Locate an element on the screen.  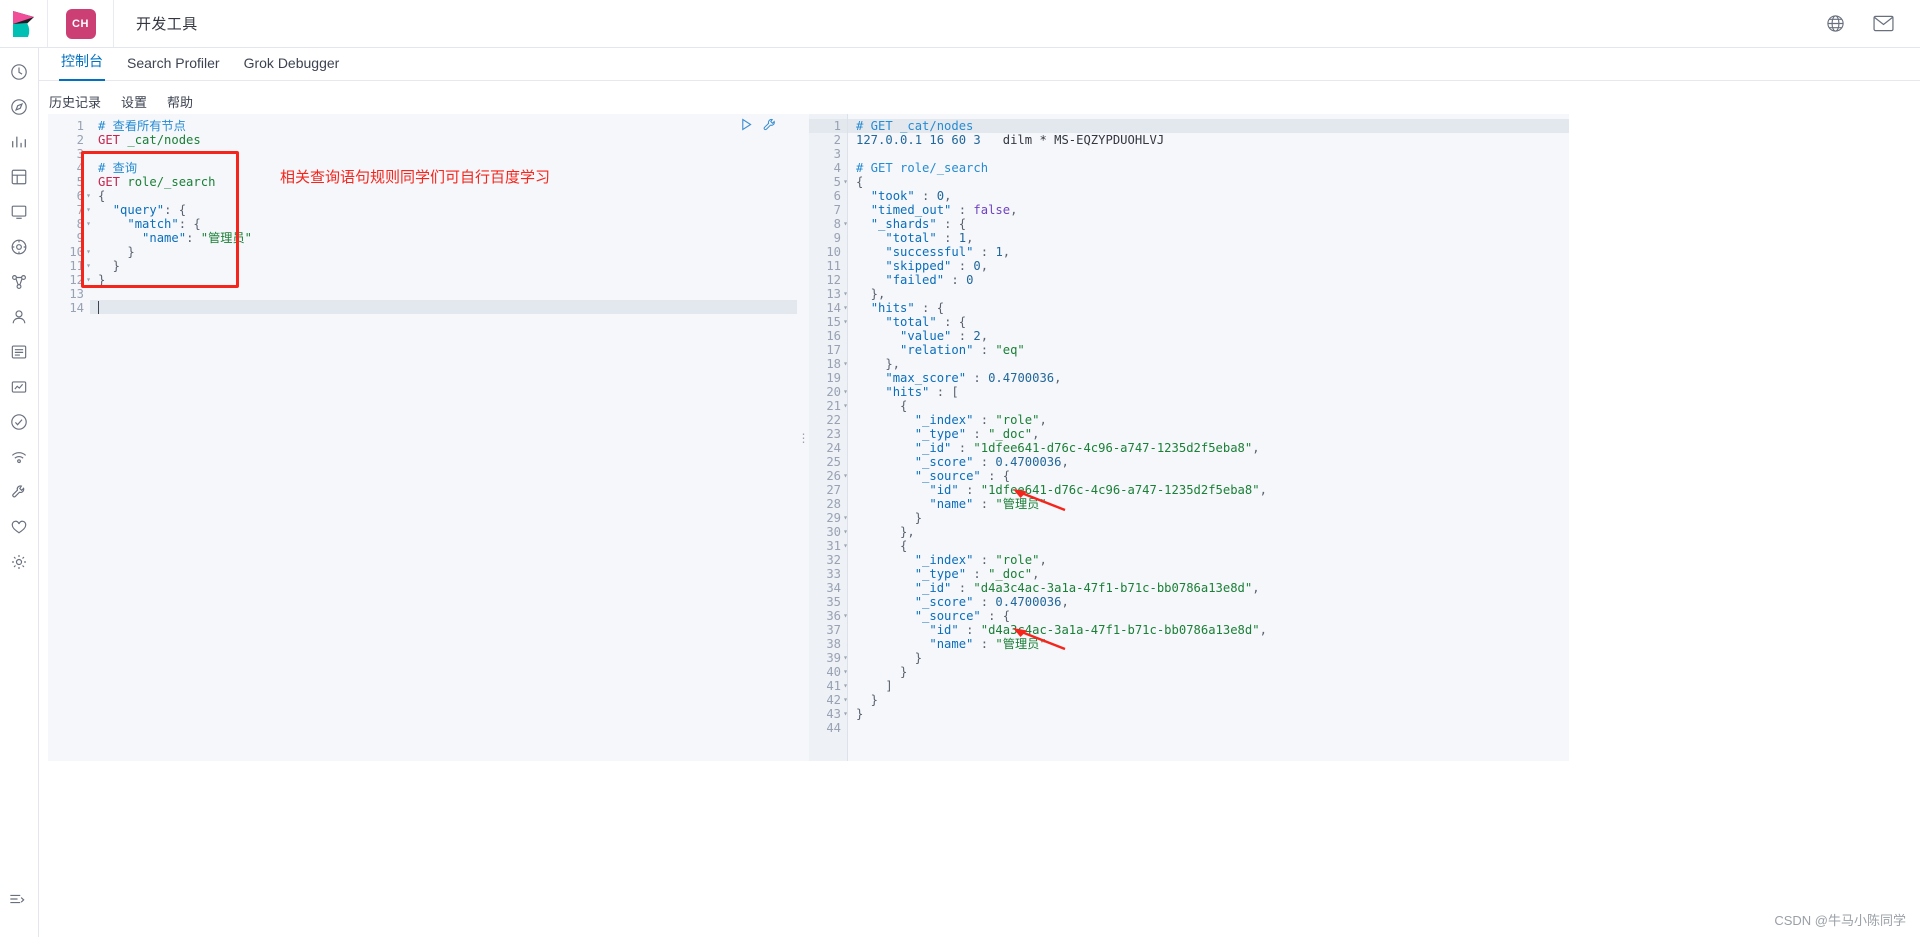
mail-icon is located at coordinates (1883, 23).